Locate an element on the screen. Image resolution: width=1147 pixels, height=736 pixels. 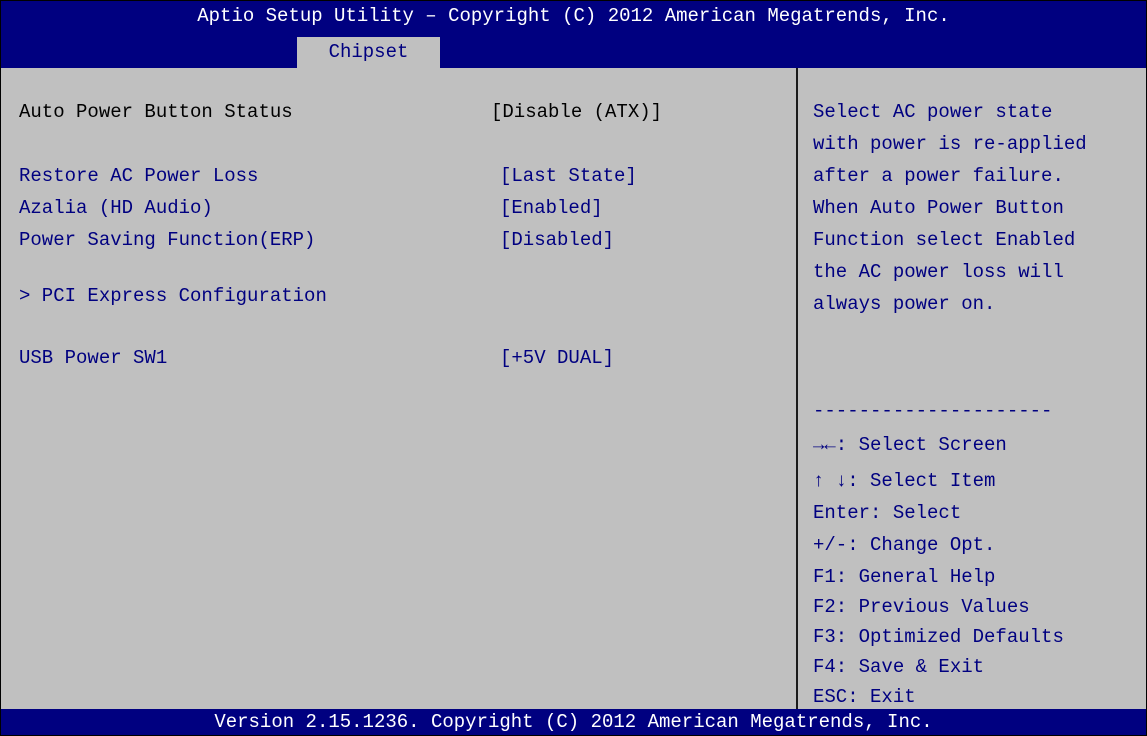
key-hint-change-opt: +/-: Change Opt. is located at coordinates (904, 545).